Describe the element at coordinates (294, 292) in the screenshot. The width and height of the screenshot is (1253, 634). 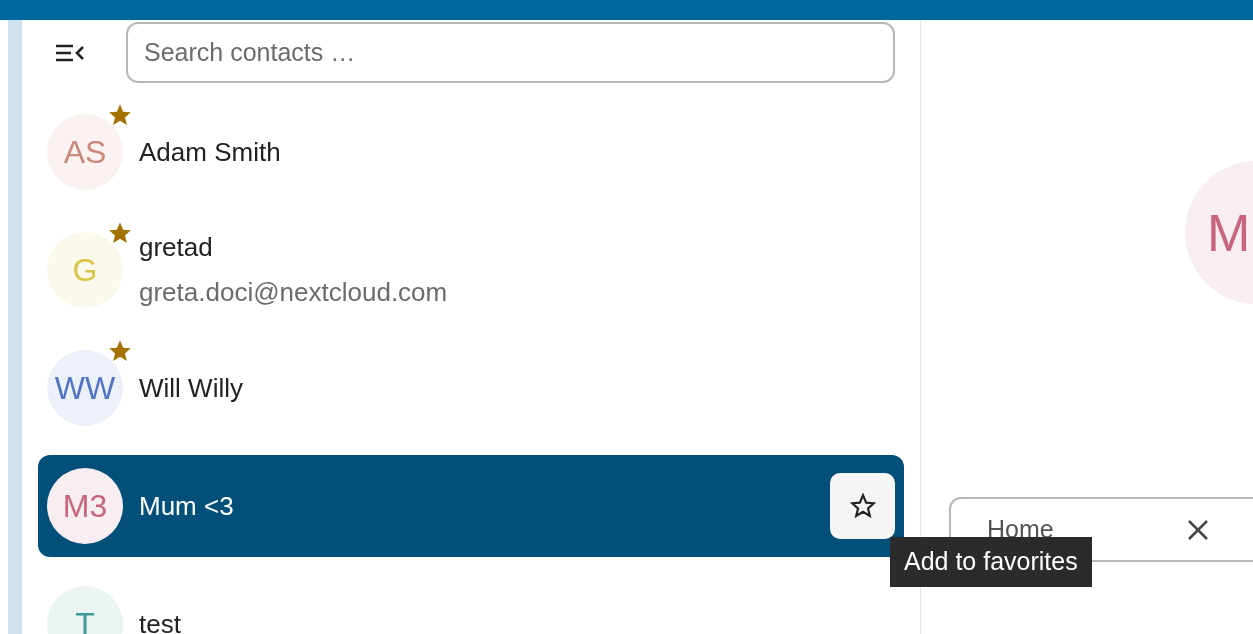
I see `contact-email: greta.doci@nextcloud.com` at that location.